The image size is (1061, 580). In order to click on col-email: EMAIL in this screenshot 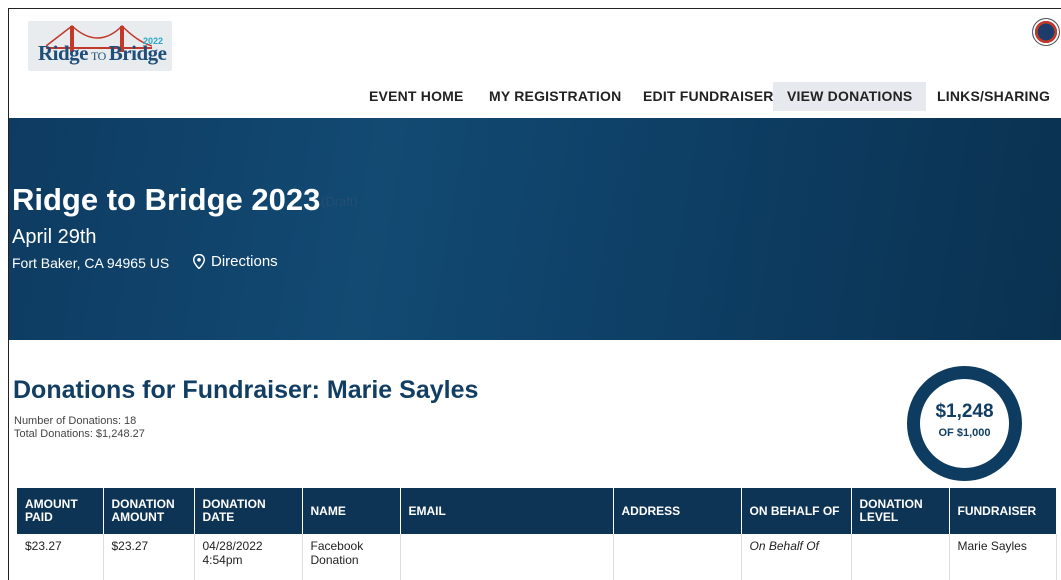, I will do `click(507, 511)`.